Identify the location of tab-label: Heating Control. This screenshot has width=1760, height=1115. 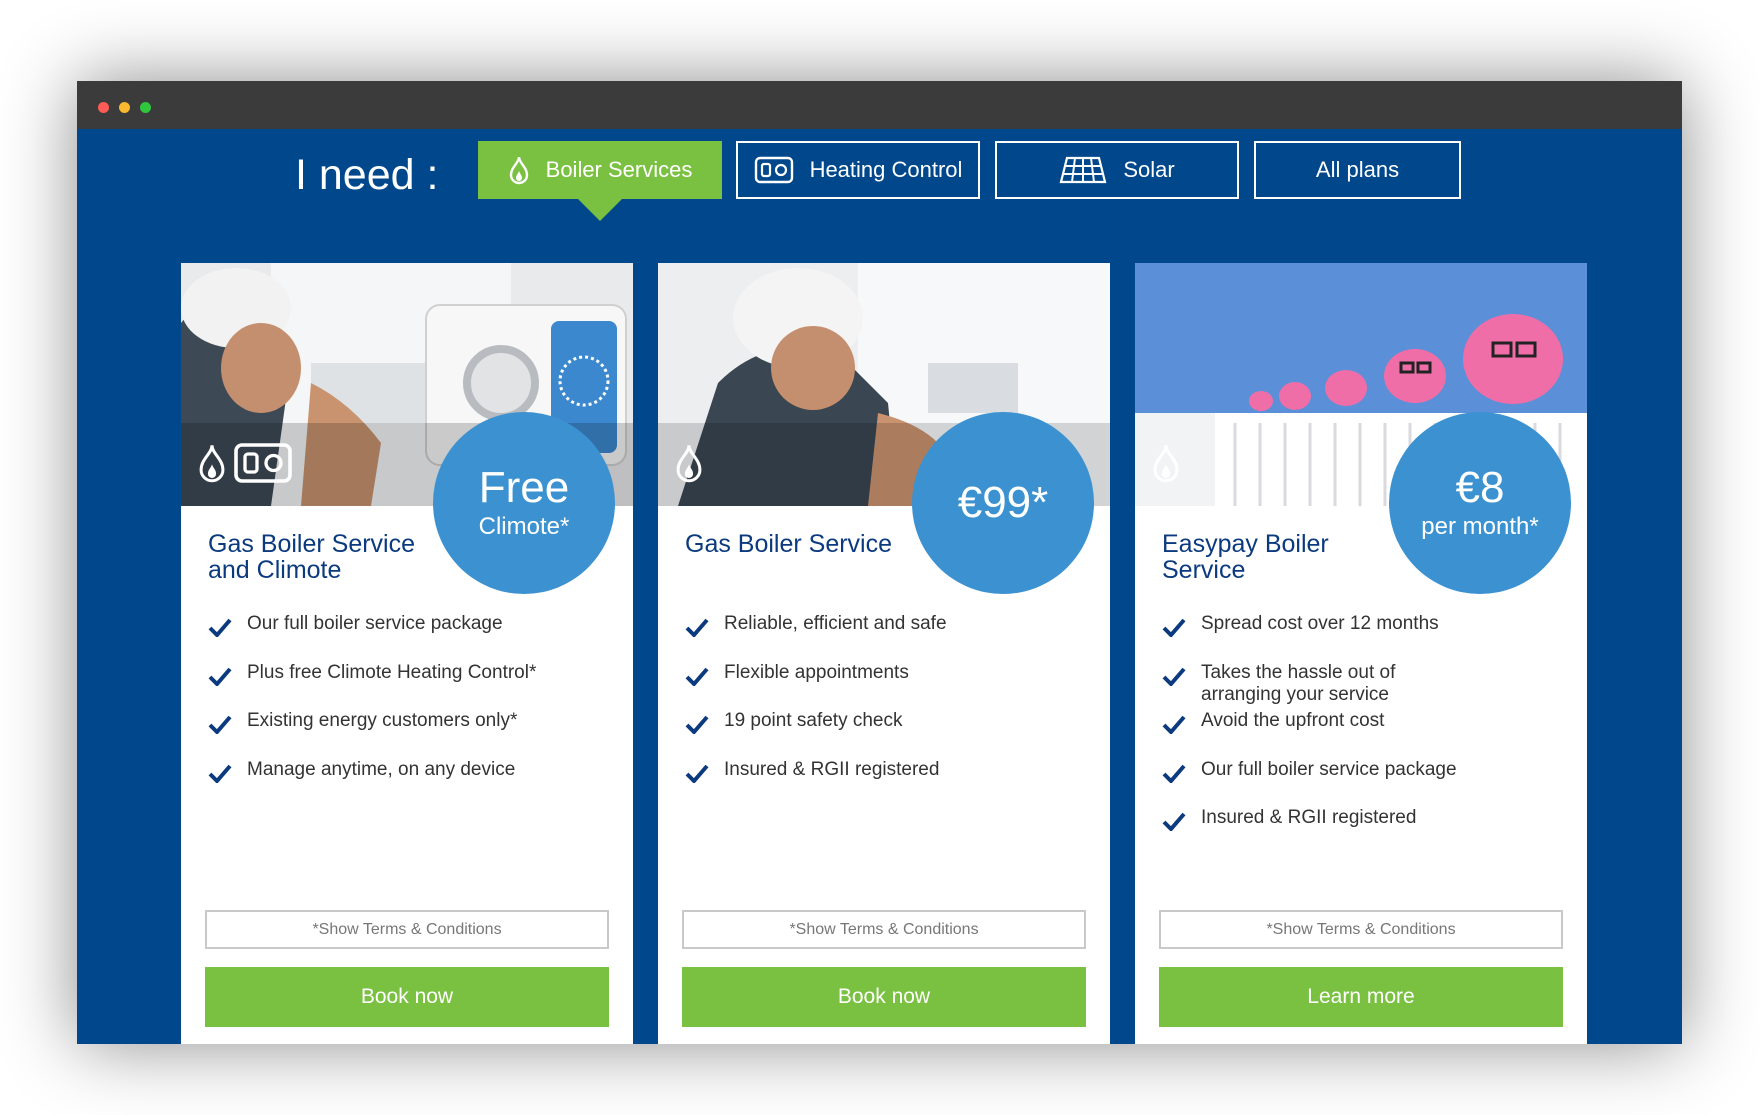
(886, 169).